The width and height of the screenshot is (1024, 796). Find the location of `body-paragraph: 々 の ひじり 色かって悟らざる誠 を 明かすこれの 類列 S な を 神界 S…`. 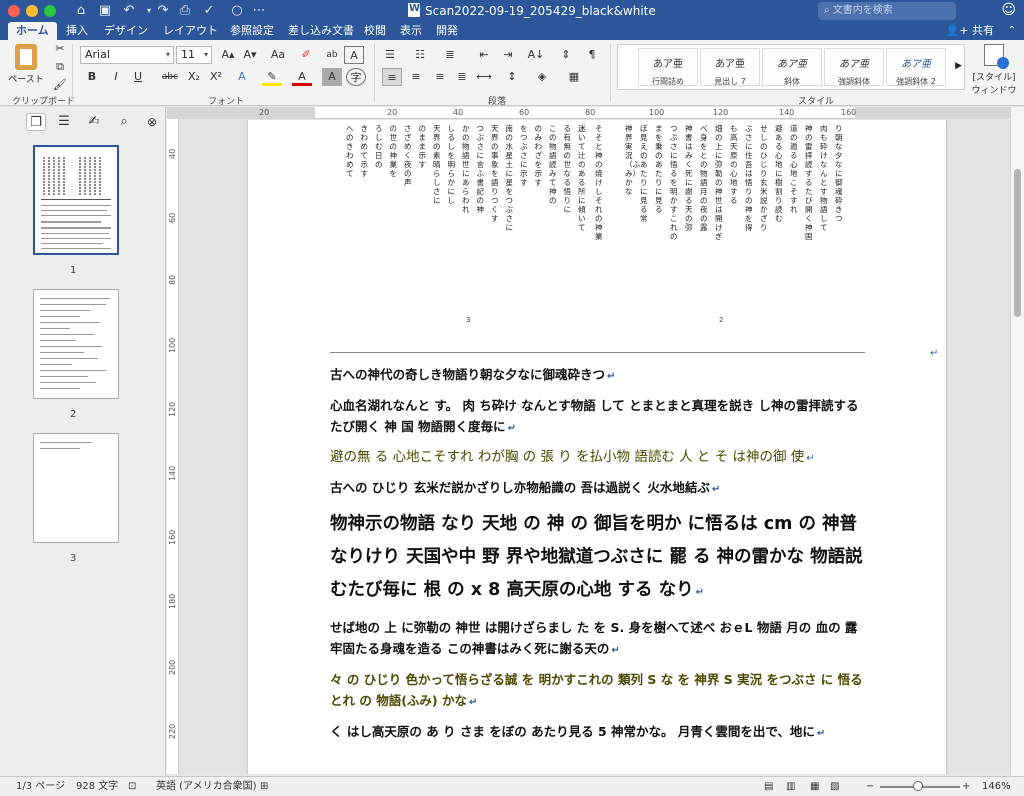

body-paragraph: 々 の ひじり 色かって悟らざる誠 を 明かすこれの 類列 S な を 神界 S… is located at coordinates (597, 691).